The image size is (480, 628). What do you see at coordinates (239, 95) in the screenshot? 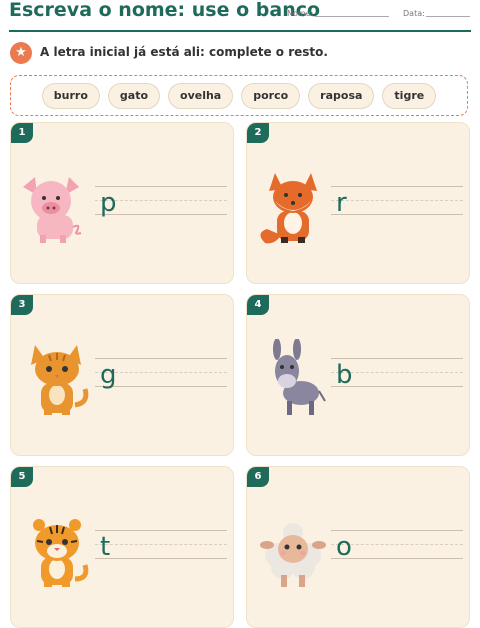
I see `word-bank: burro gato ovelha porco raposa tigre` at bounding box center [239, 95].